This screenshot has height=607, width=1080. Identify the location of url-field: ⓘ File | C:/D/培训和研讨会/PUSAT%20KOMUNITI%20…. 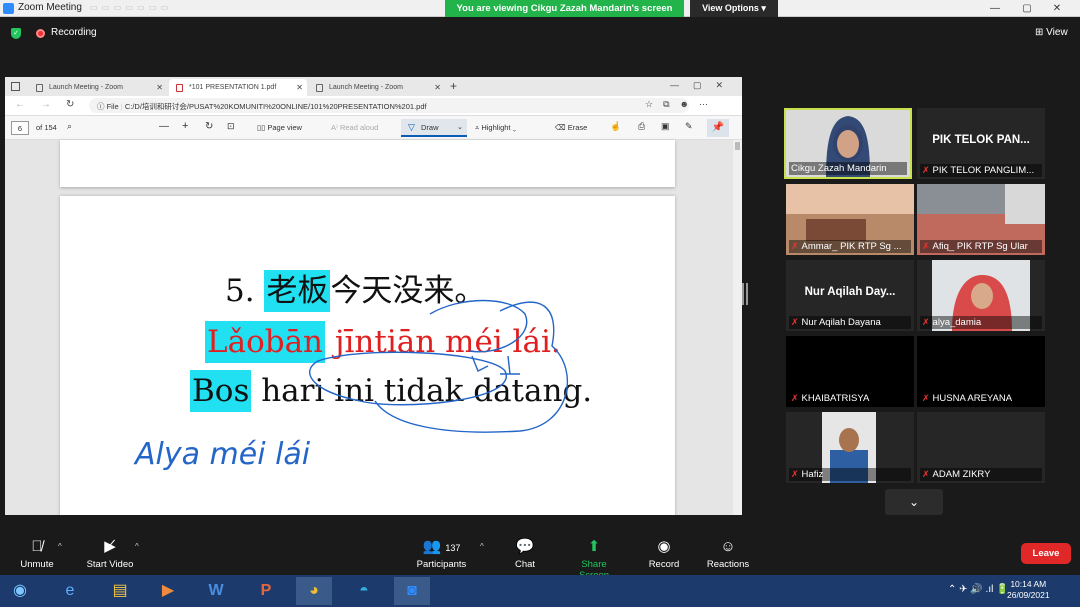
(389, 105).